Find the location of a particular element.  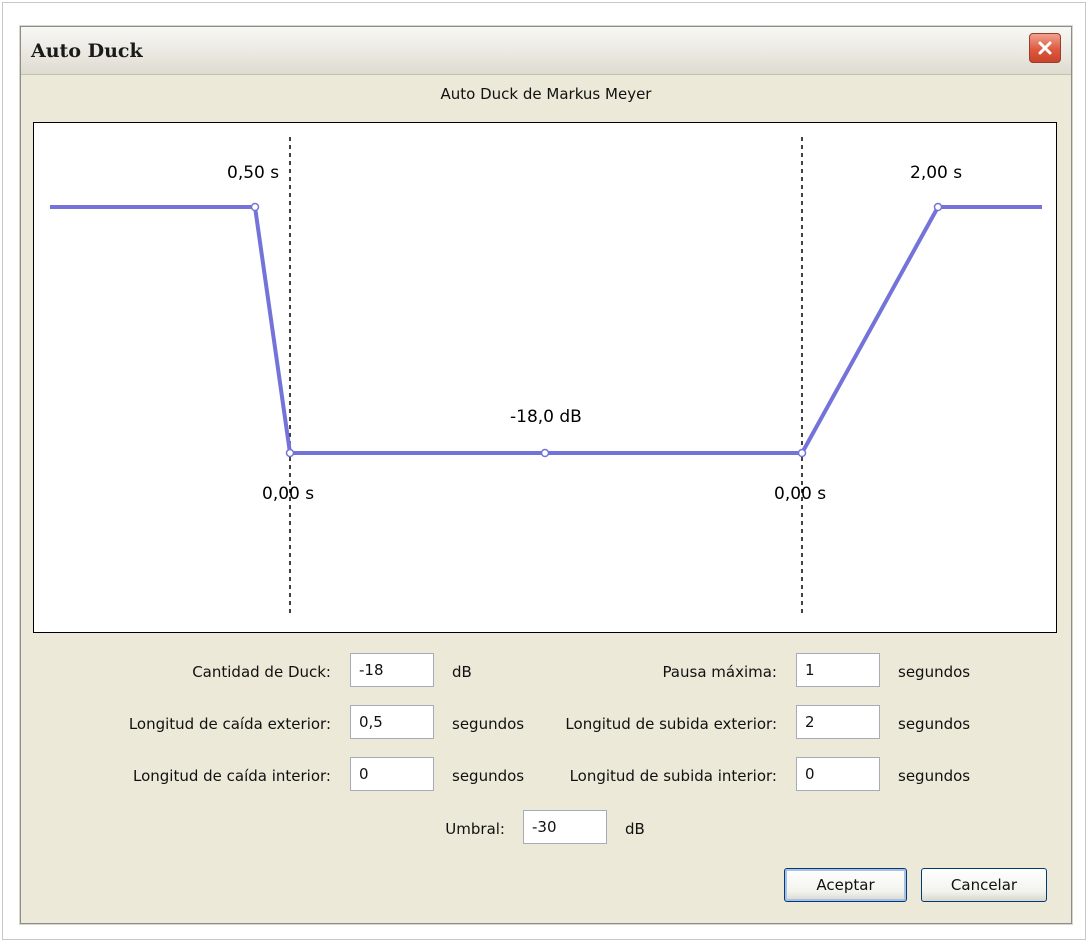

outer-fade-down-unit: segundos is located at coordinates (488, 724).